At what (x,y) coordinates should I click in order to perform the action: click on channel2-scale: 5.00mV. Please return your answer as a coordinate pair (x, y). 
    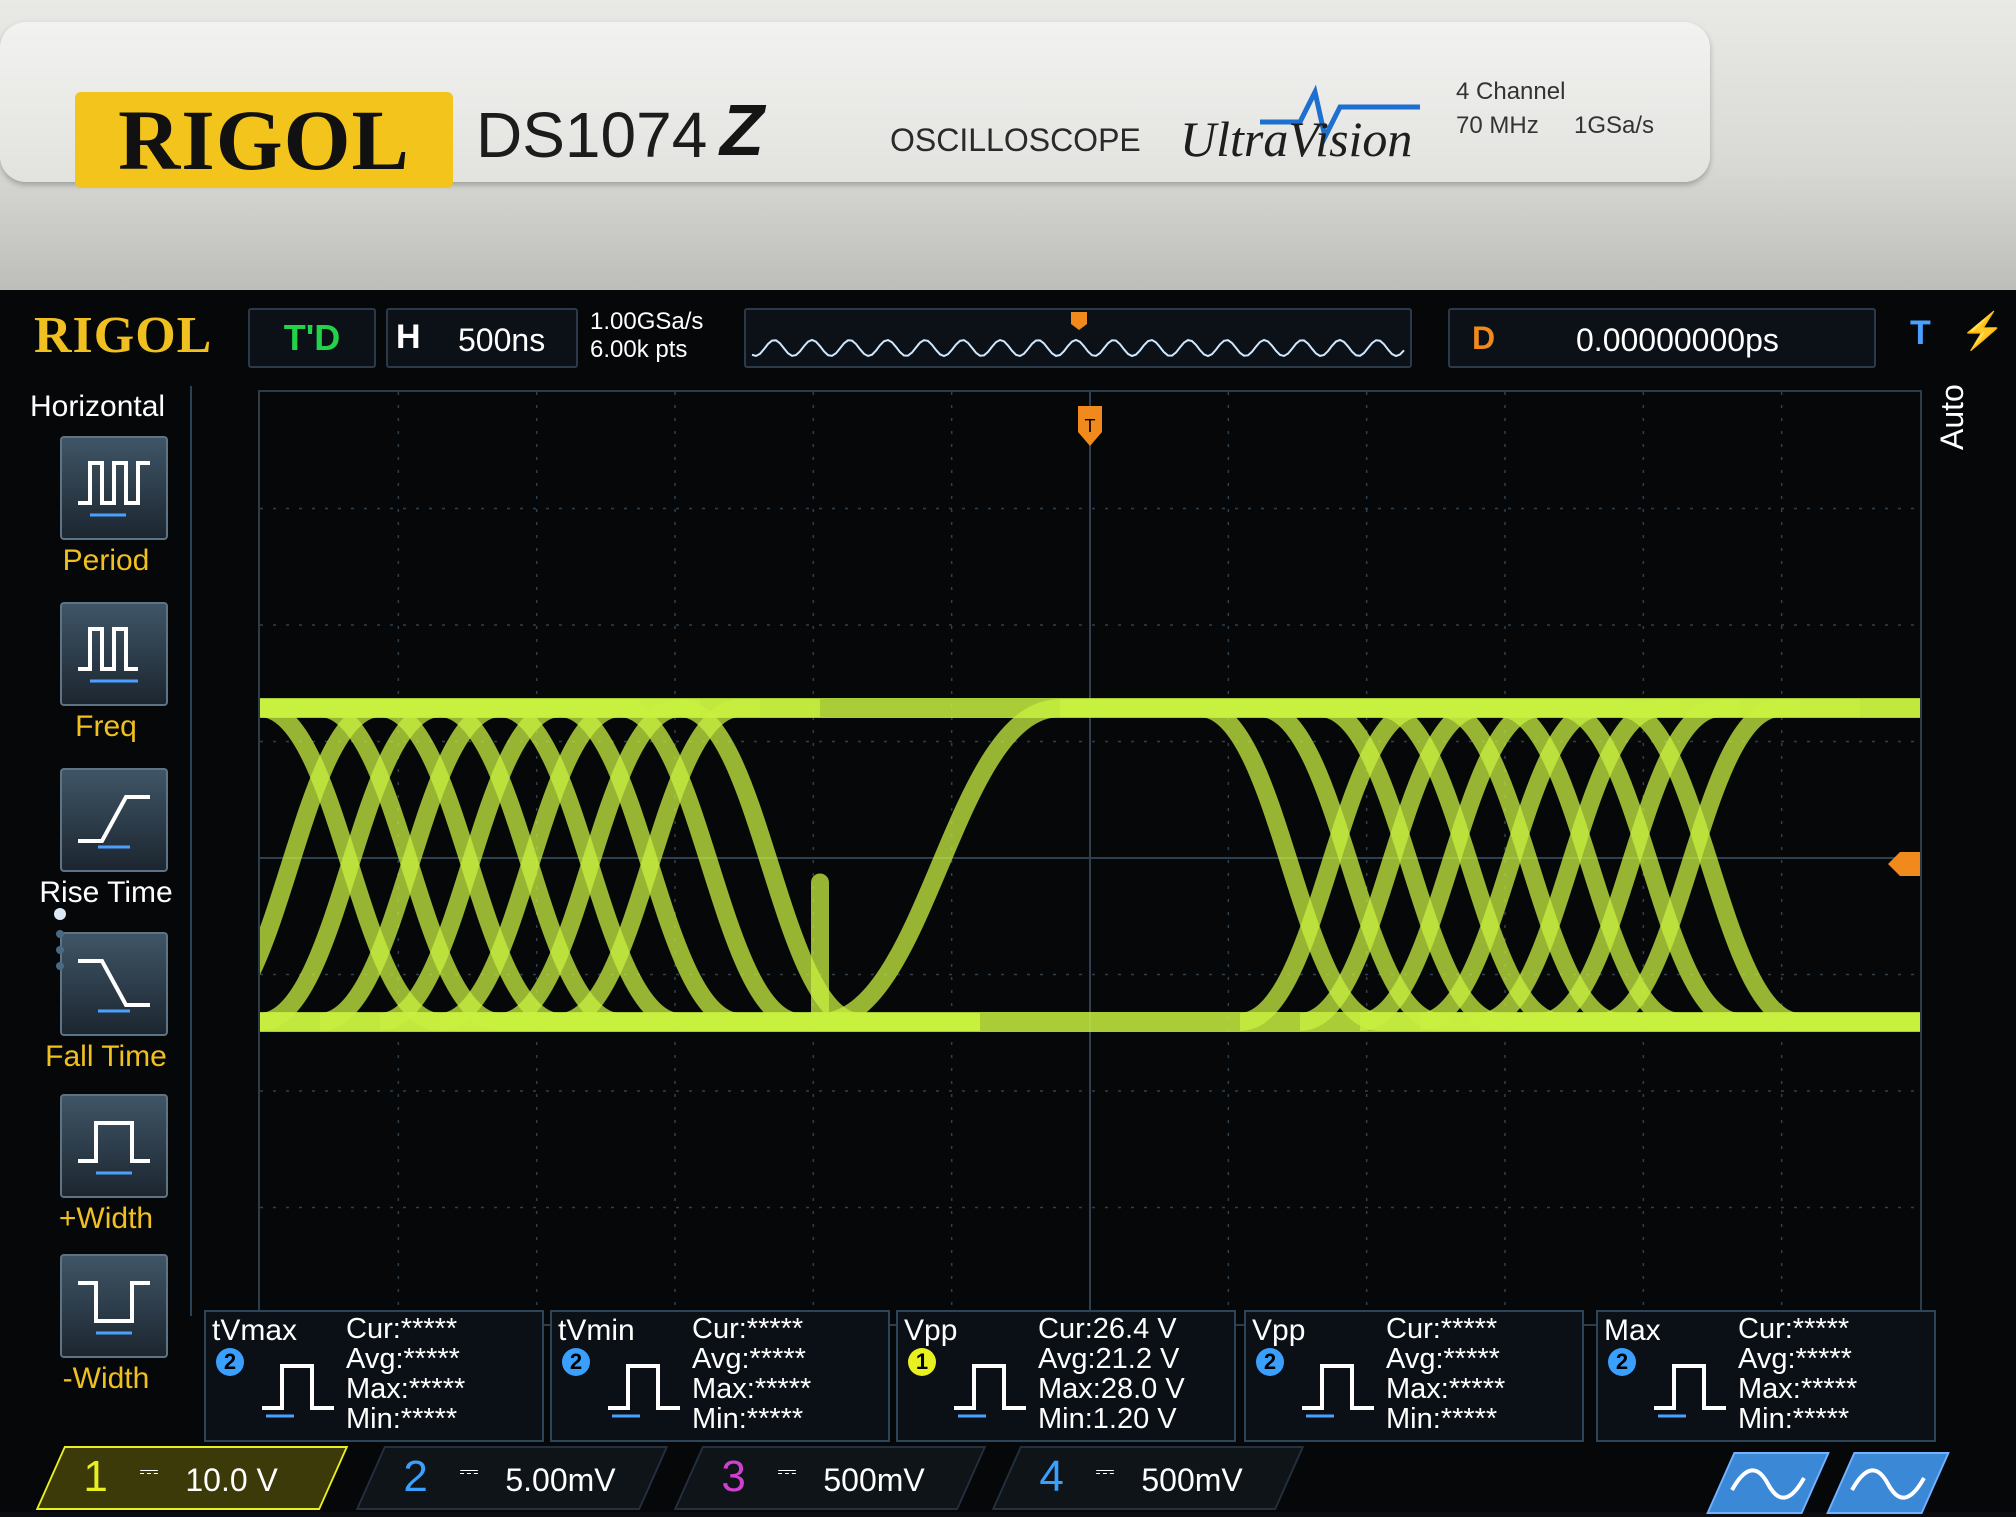
    Looking at the image, I should click on (560, 1480).